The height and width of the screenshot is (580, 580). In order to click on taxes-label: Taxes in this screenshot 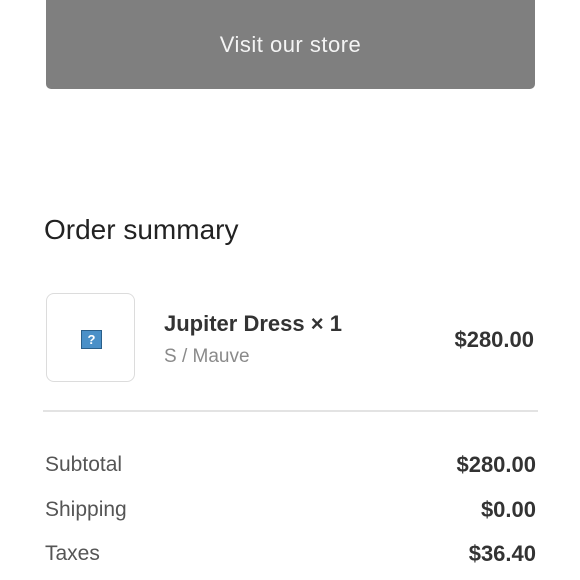, I will do `click(72, 553)`.